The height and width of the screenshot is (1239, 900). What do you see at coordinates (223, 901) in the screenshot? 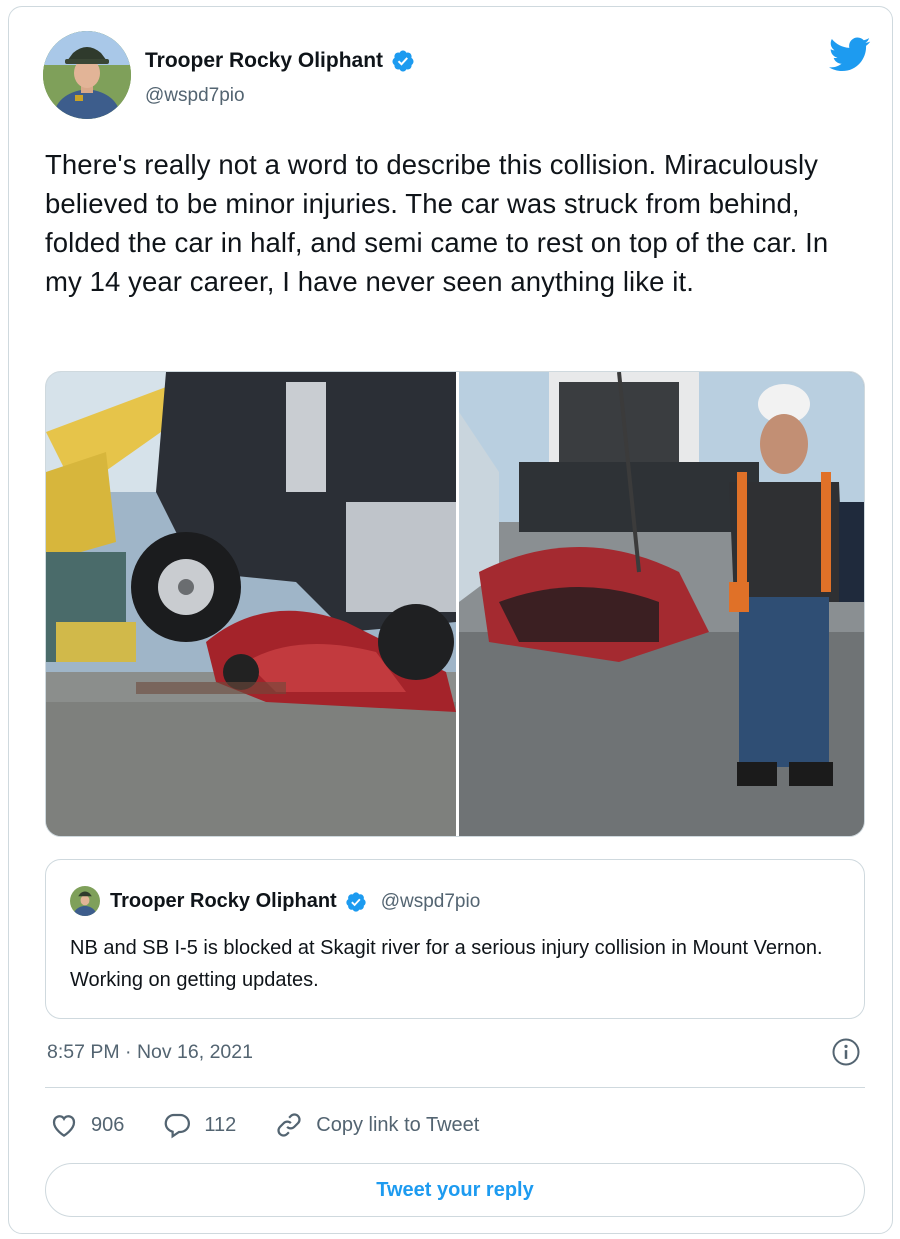
I see `quoted-author-name: Trooper Rocky Oliphant` at bounding box center [223, 901].